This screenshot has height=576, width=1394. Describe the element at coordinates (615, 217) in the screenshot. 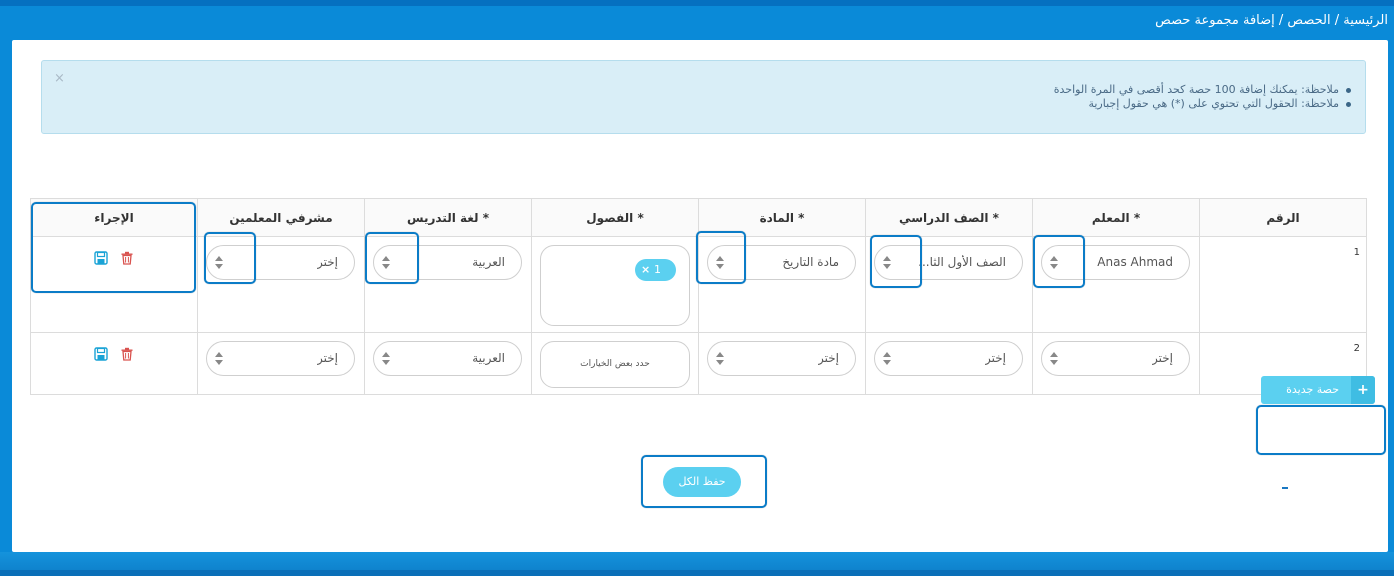

I see `header-classes: * الفصول` at that location.